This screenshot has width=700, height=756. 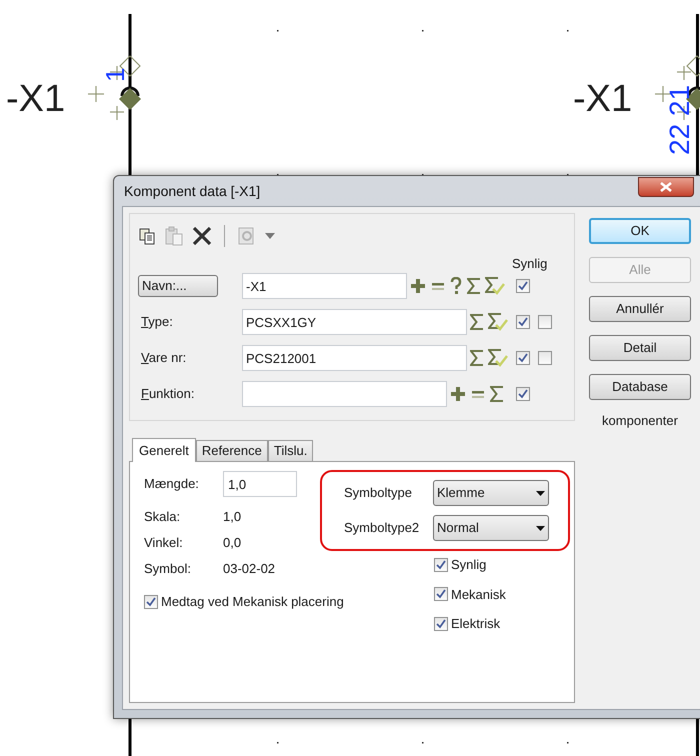 What do you see at coordinates (679, 119) in the screenshot?
I see `pin-label: 22 21` at bounding box center [679, 119].